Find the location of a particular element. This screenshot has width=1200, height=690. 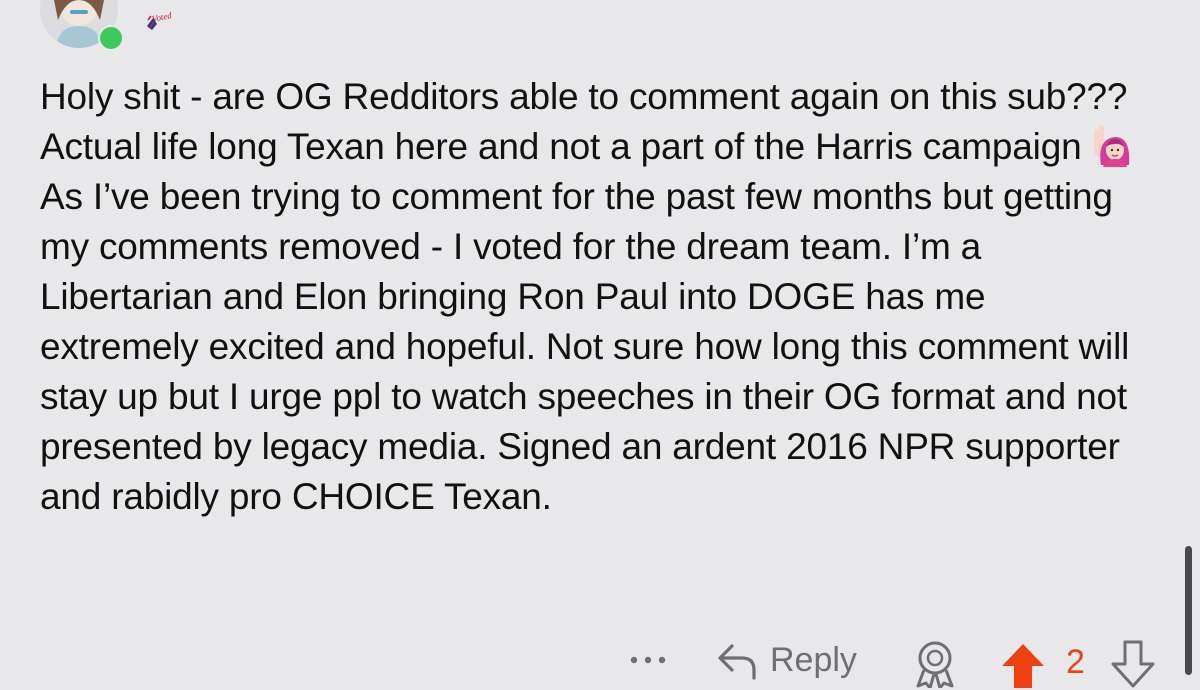

comment-action-bar: Reply 2 is located at coordinates (600, 660).